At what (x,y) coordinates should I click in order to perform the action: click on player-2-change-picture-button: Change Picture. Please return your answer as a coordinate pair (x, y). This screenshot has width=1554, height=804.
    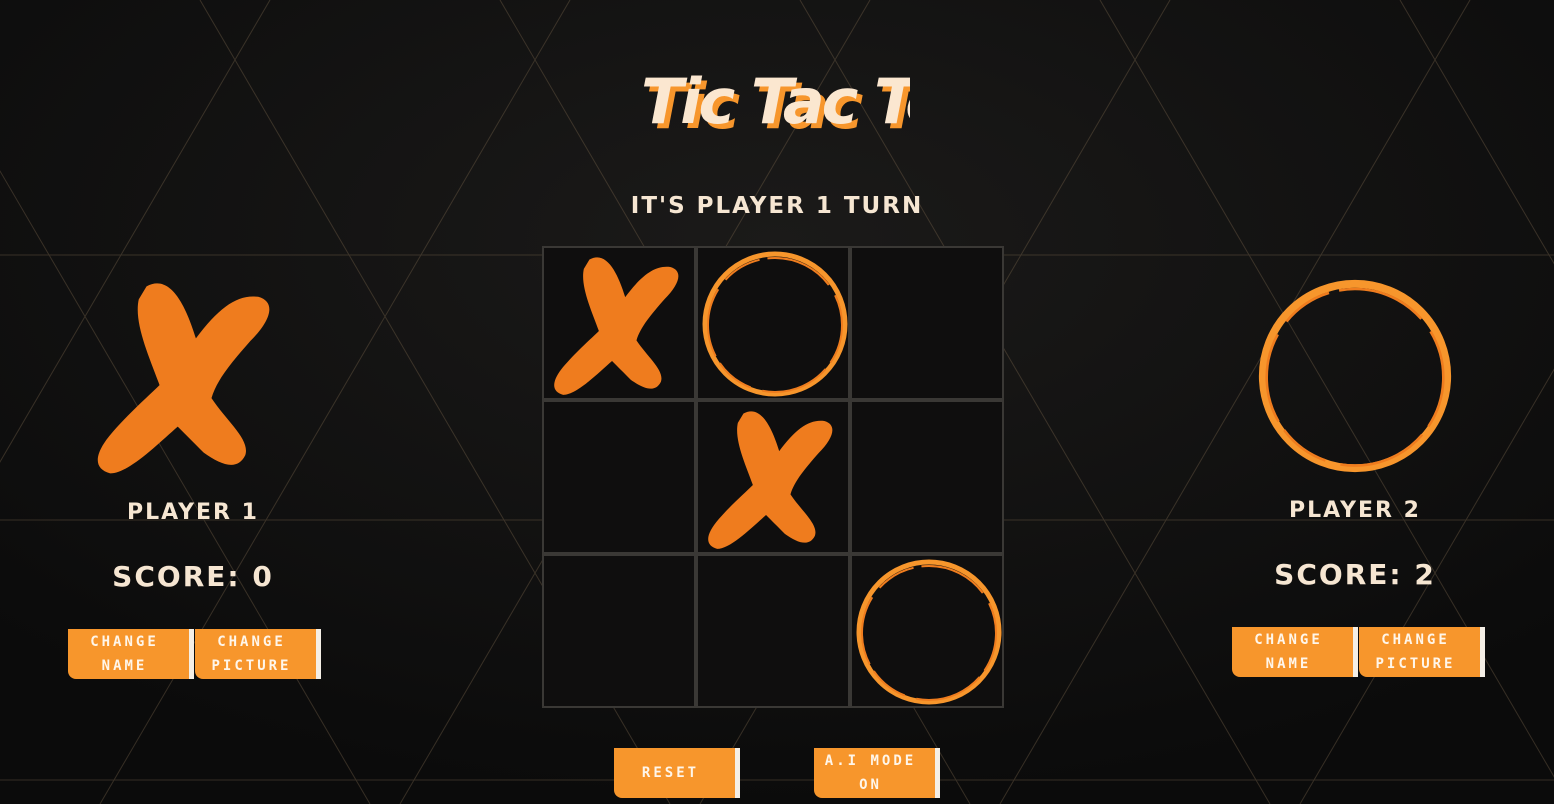
    Looking at the image, I should click on (1422, 652).